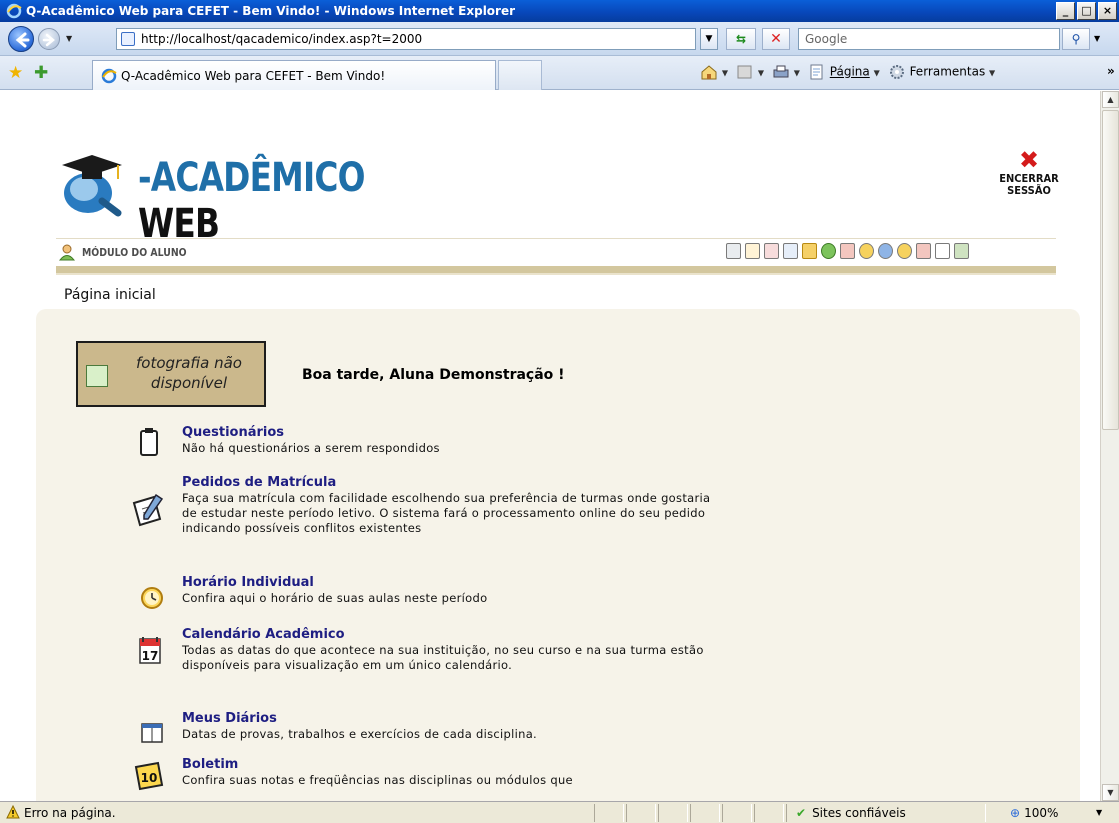 The image size is (1119, 823). Describe the element at coordinates (776, 39) in the screenshot. I see `stop-button: ✕` at that location.